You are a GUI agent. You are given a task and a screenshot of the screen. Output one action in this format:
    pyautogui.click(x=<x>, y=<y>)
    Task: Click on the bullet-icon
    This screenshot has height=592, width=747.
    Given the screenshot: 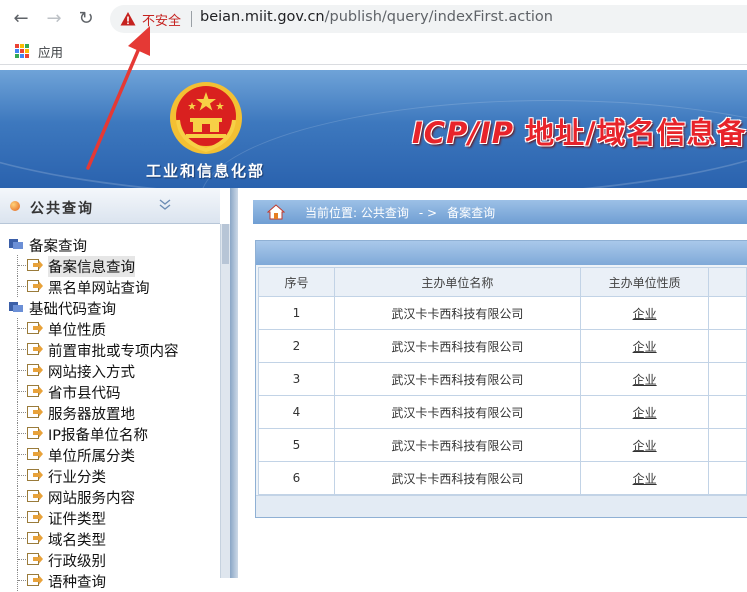 What is the action you would take?
    pyautogui.click(x=15, y=206)
    